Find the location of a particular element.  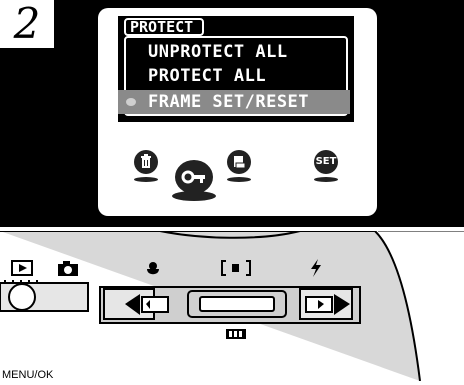

print-order-icon-shadow is located at coordinates (239, 179).